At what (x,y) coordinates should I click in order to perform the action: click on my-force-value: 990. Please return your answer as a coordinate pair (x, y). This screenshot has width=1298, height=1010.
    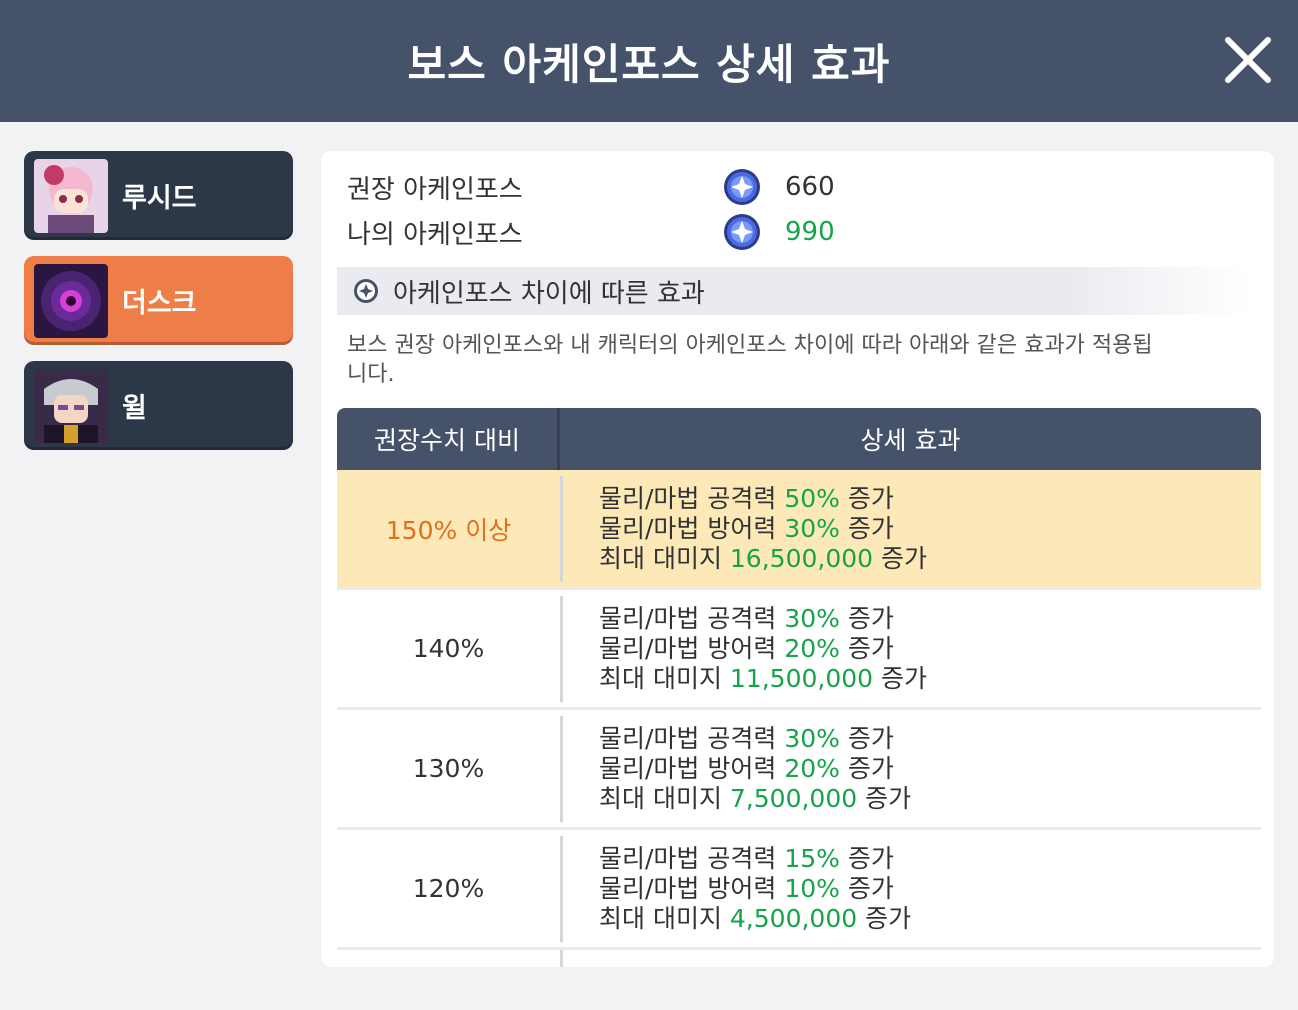
    Looking at the image, I should click on (810, 232).